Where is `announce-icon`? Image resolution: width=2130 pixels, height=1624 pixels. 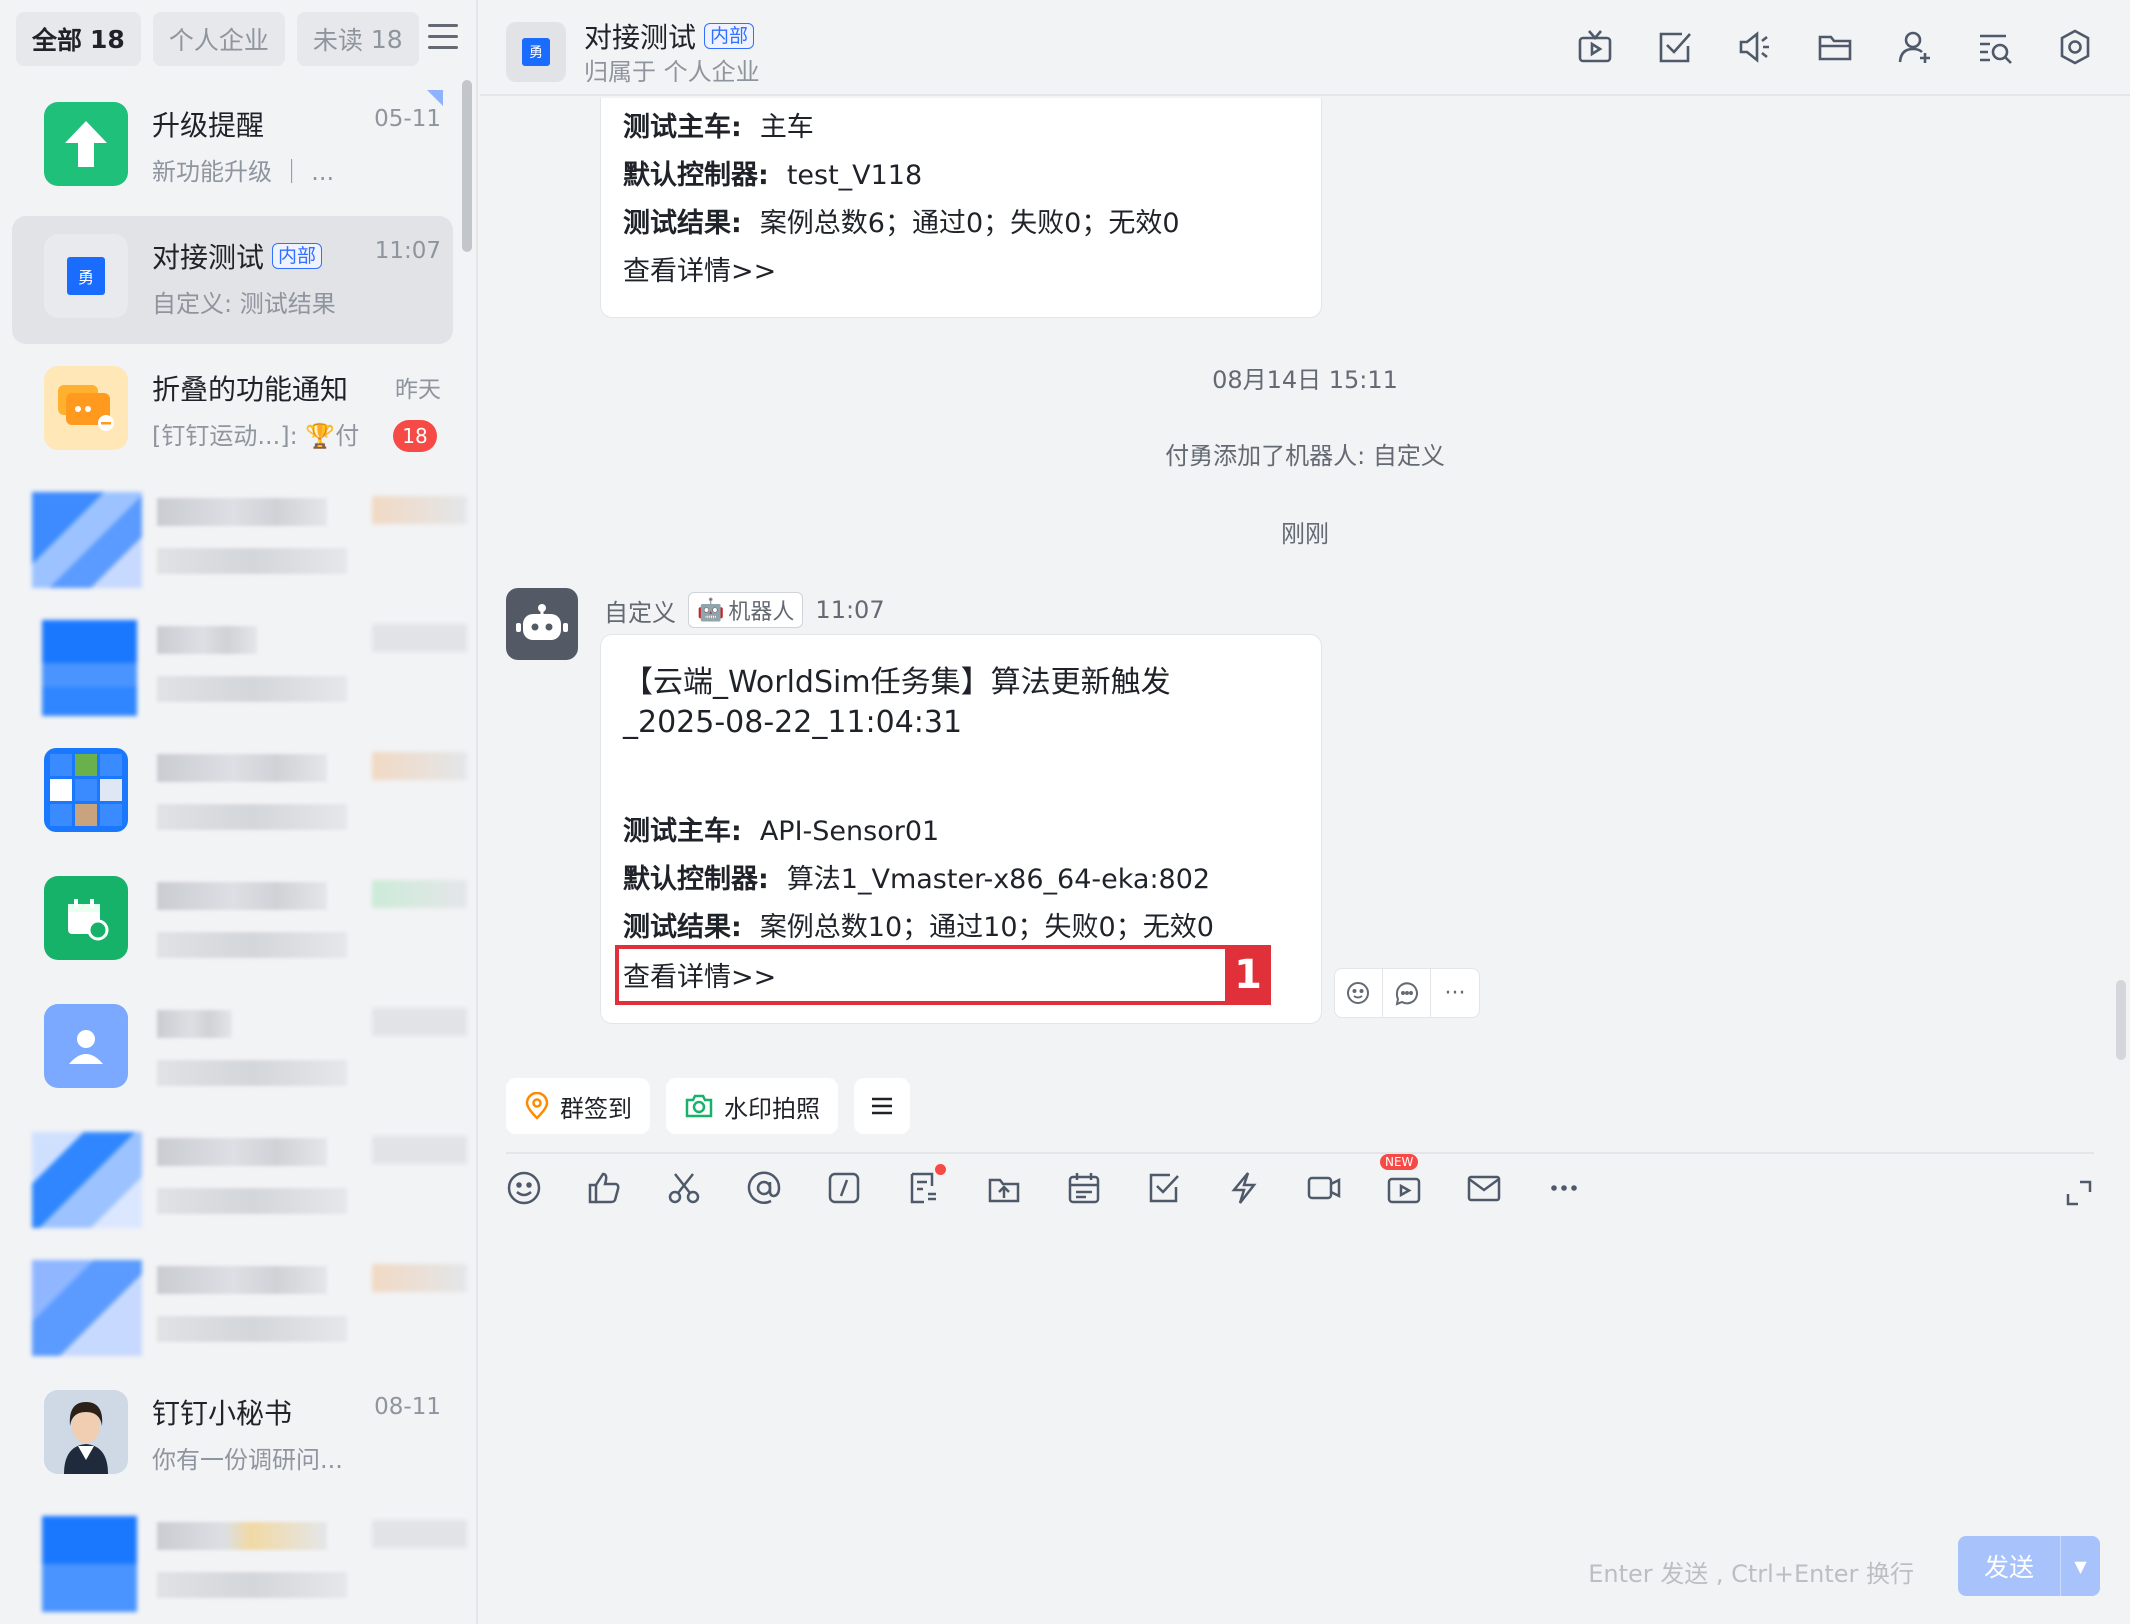
announce-icon is located at coordinates (1755, 47).